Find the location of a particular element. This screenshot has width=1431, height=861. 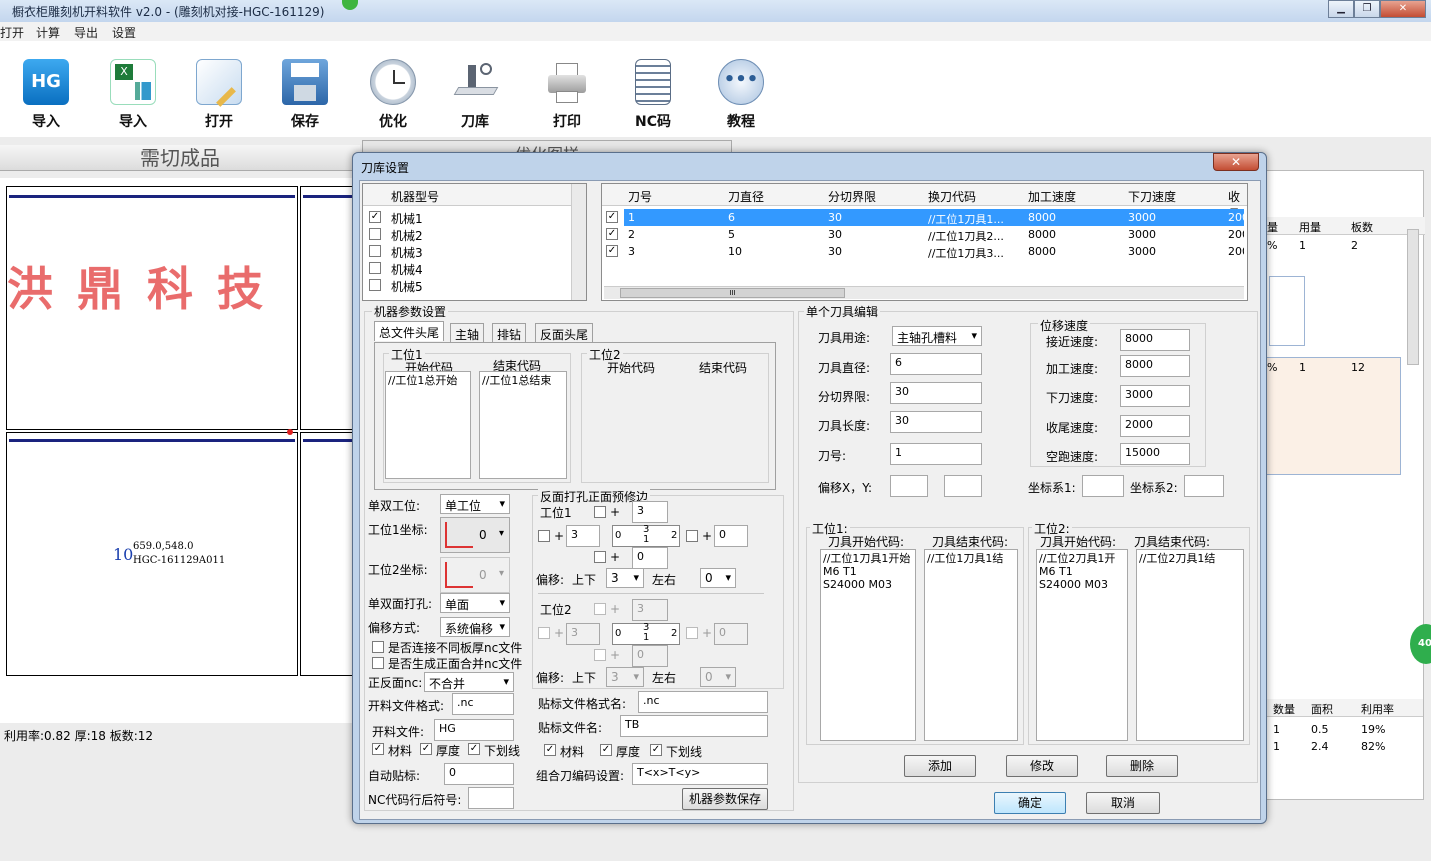

col-header: 下刀速度 is located at coordinates (1152, 196).